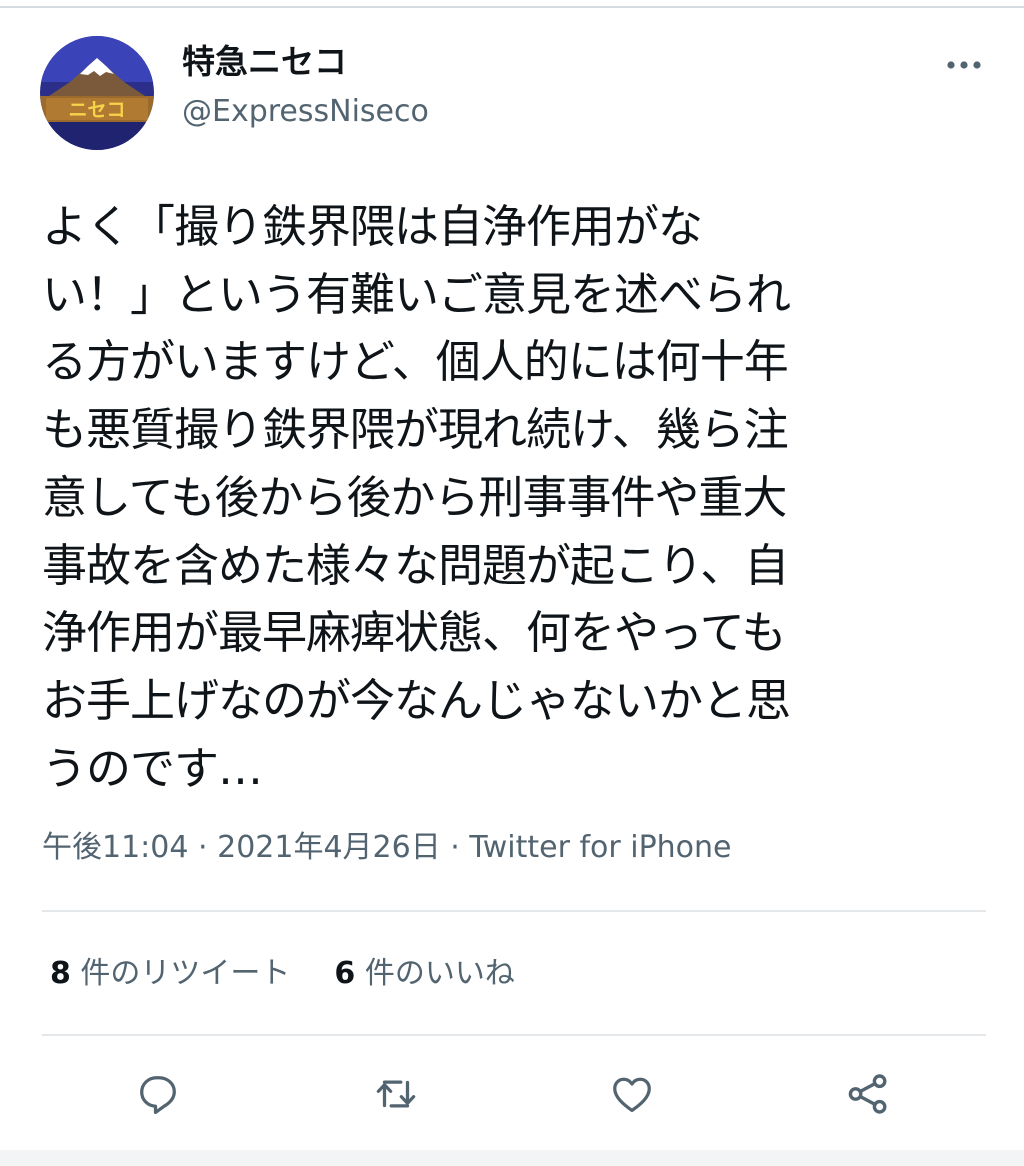  Describe the element at coordinates (415, 430) in the screenshot. I see `tweet-text-line: も悪質撮り鉄界隈が現れ続け、幾ら注` at that location.